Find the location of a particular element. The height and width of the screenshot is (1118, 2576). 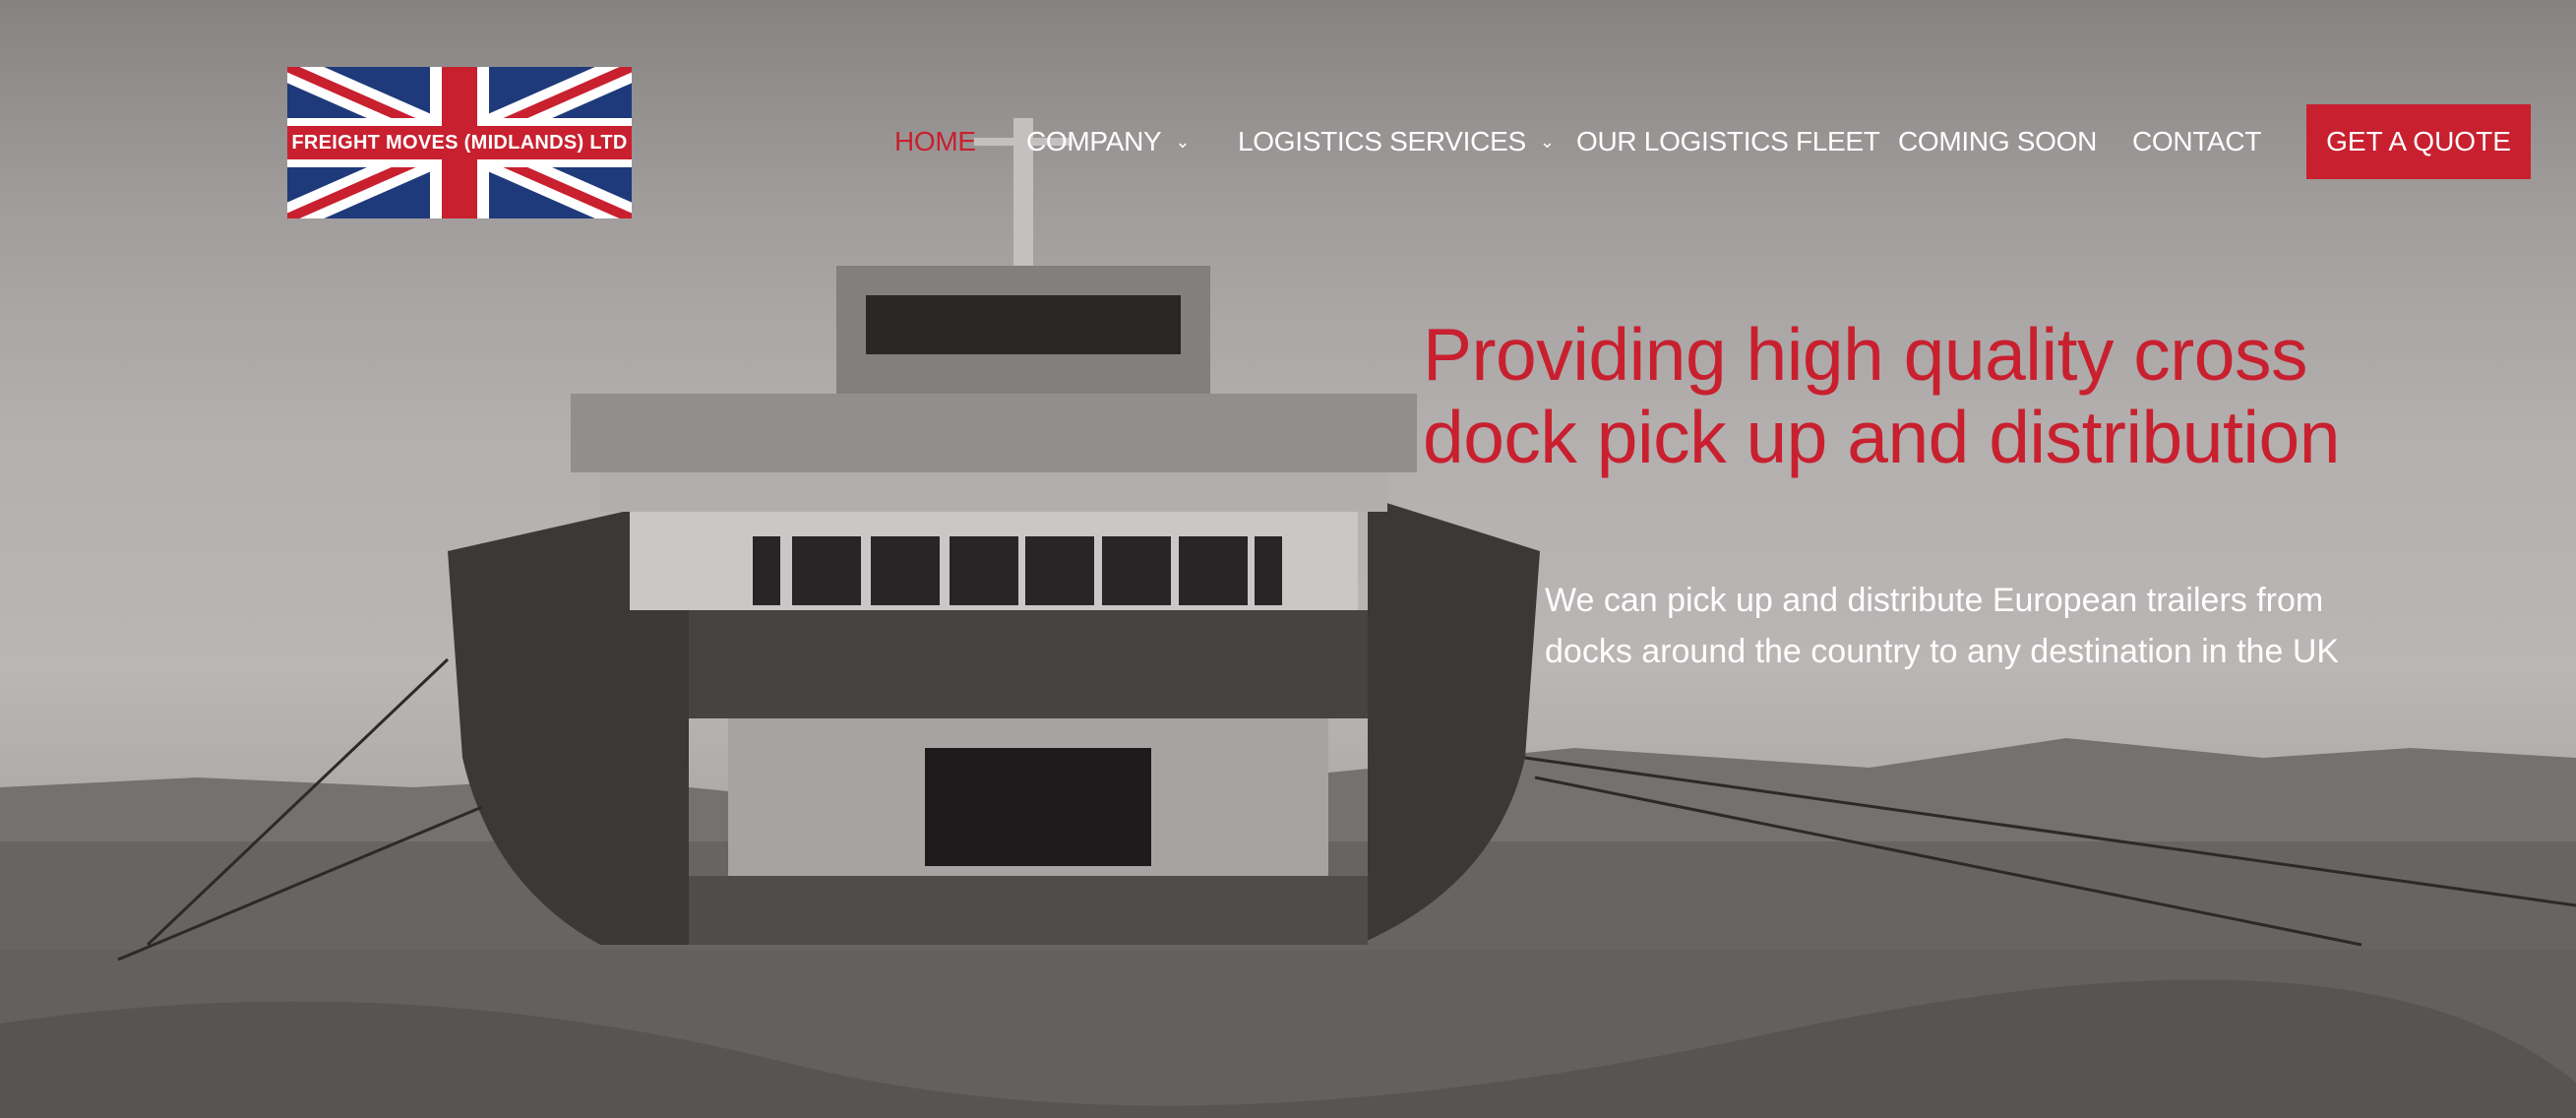

nav-item-label: COMPANY is located at coordinates (1094, 141).